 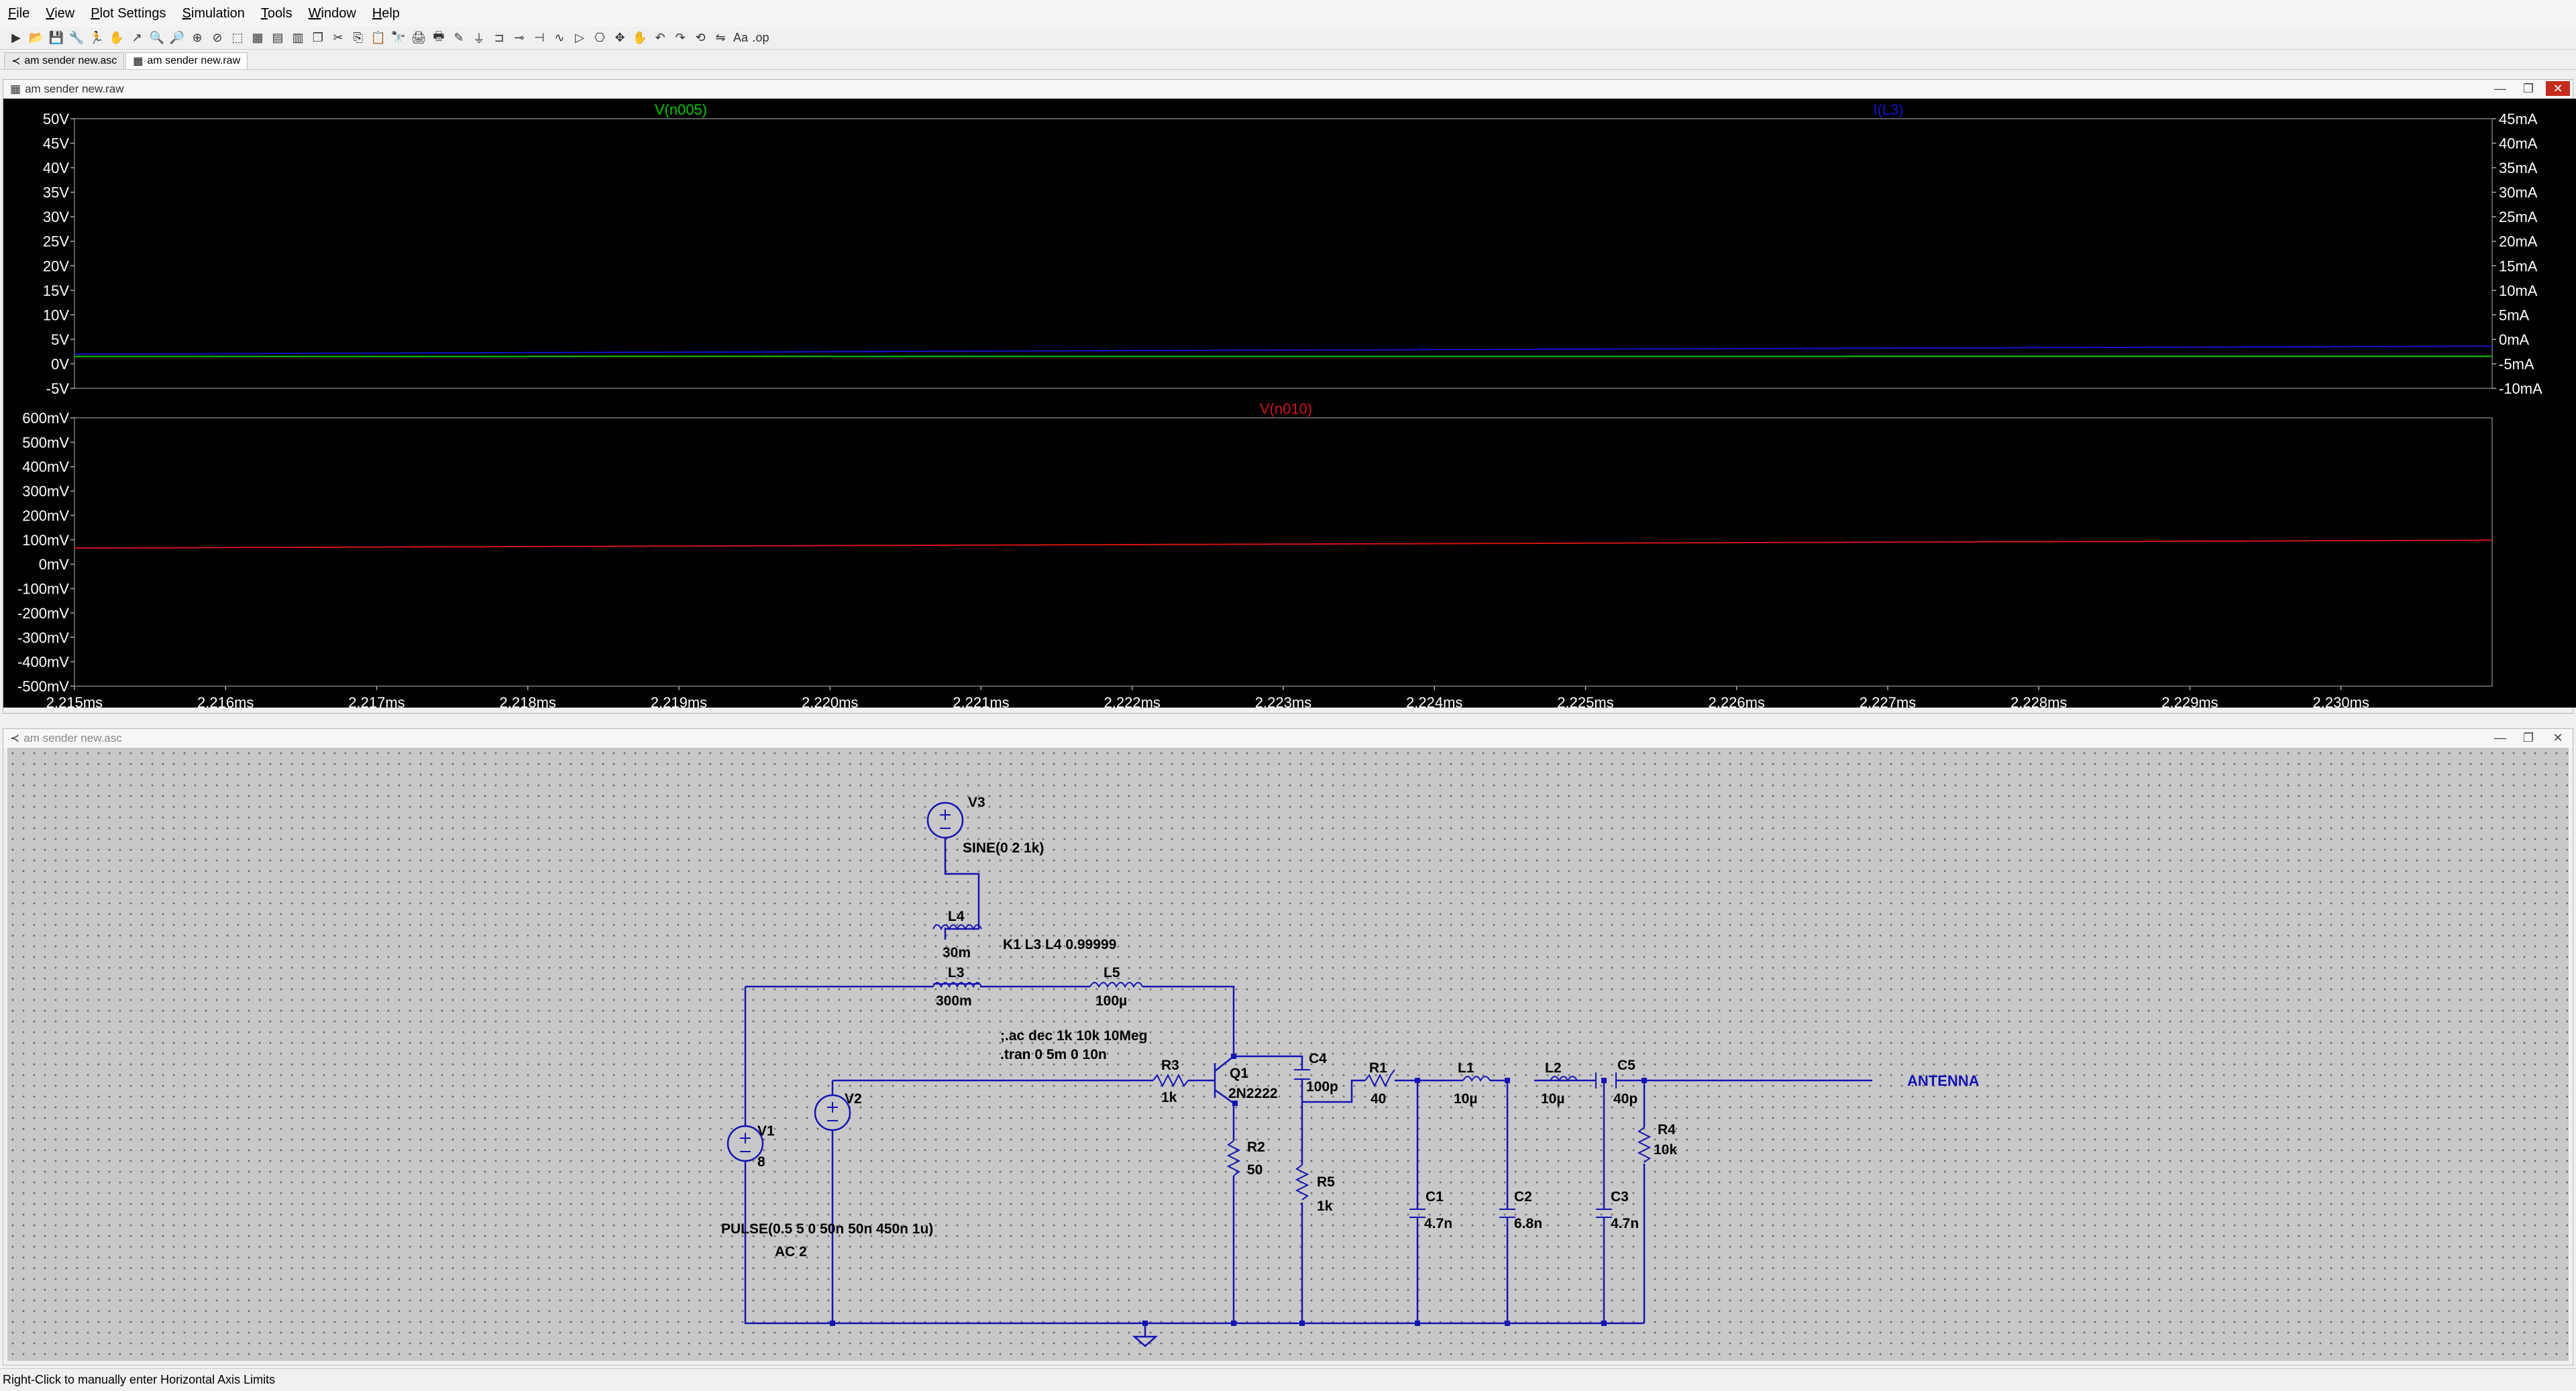 What do you see at coordinates (237, 38) in the screenshot?
I see `autorange-icon: ⬚` at bounding box center [237, 38].